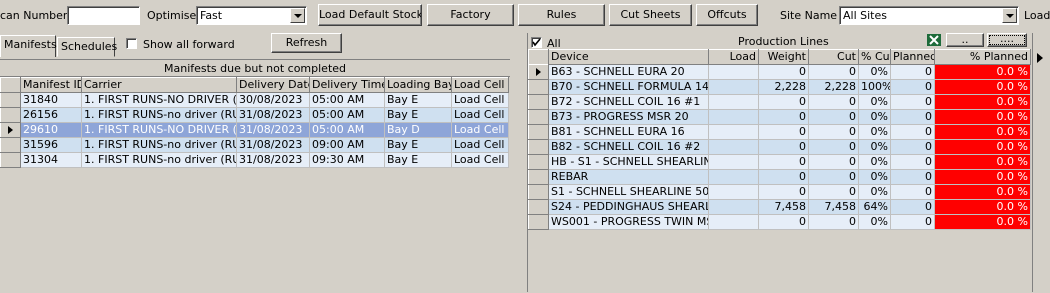 This screenshot has height=293, width=1050. I want to click on cell-device: B73 - PROGRESS MSR 20, so click(628, 117).